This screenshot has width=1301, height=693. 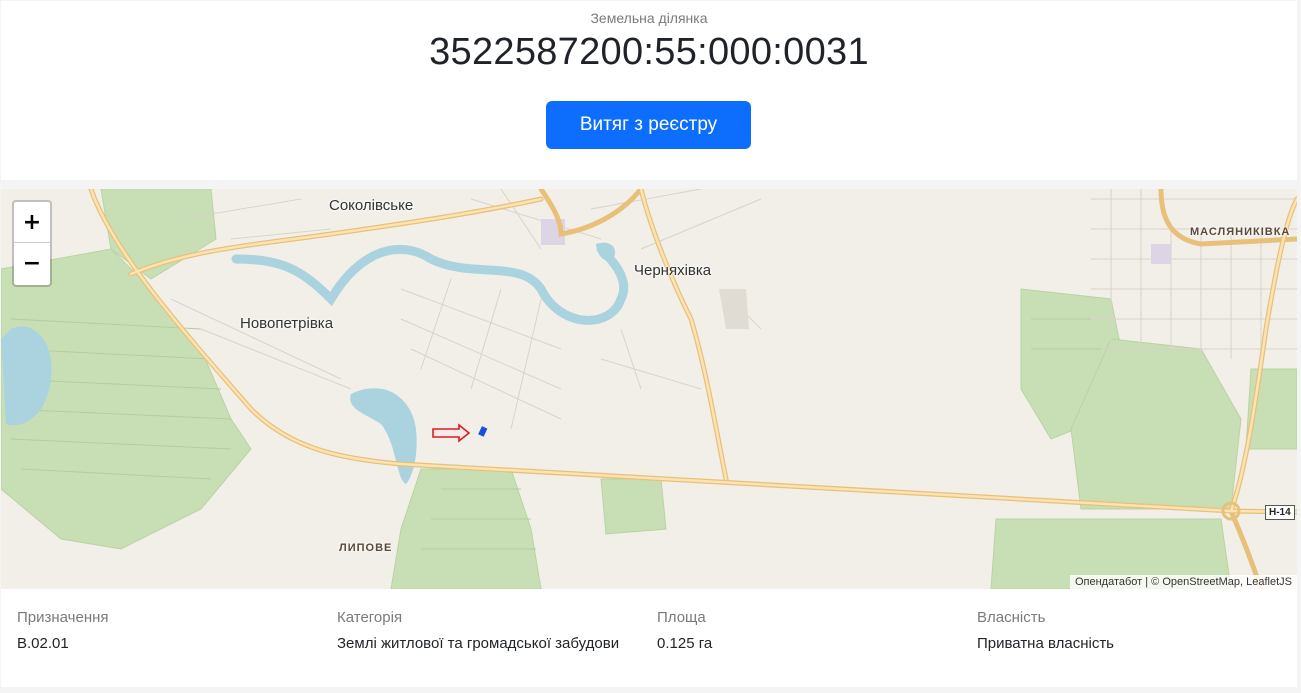 What do you see at coordinates (684, 630) in the screenshot?
I see `area-block: Площа 0.125 га` at bounding box center [684, 630].